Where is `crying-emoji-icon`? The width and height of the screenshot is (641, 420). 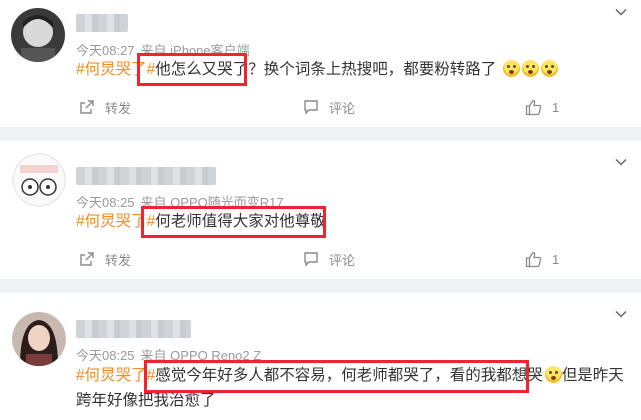
crying-emoji-icon is located at coordinates (553, 374).